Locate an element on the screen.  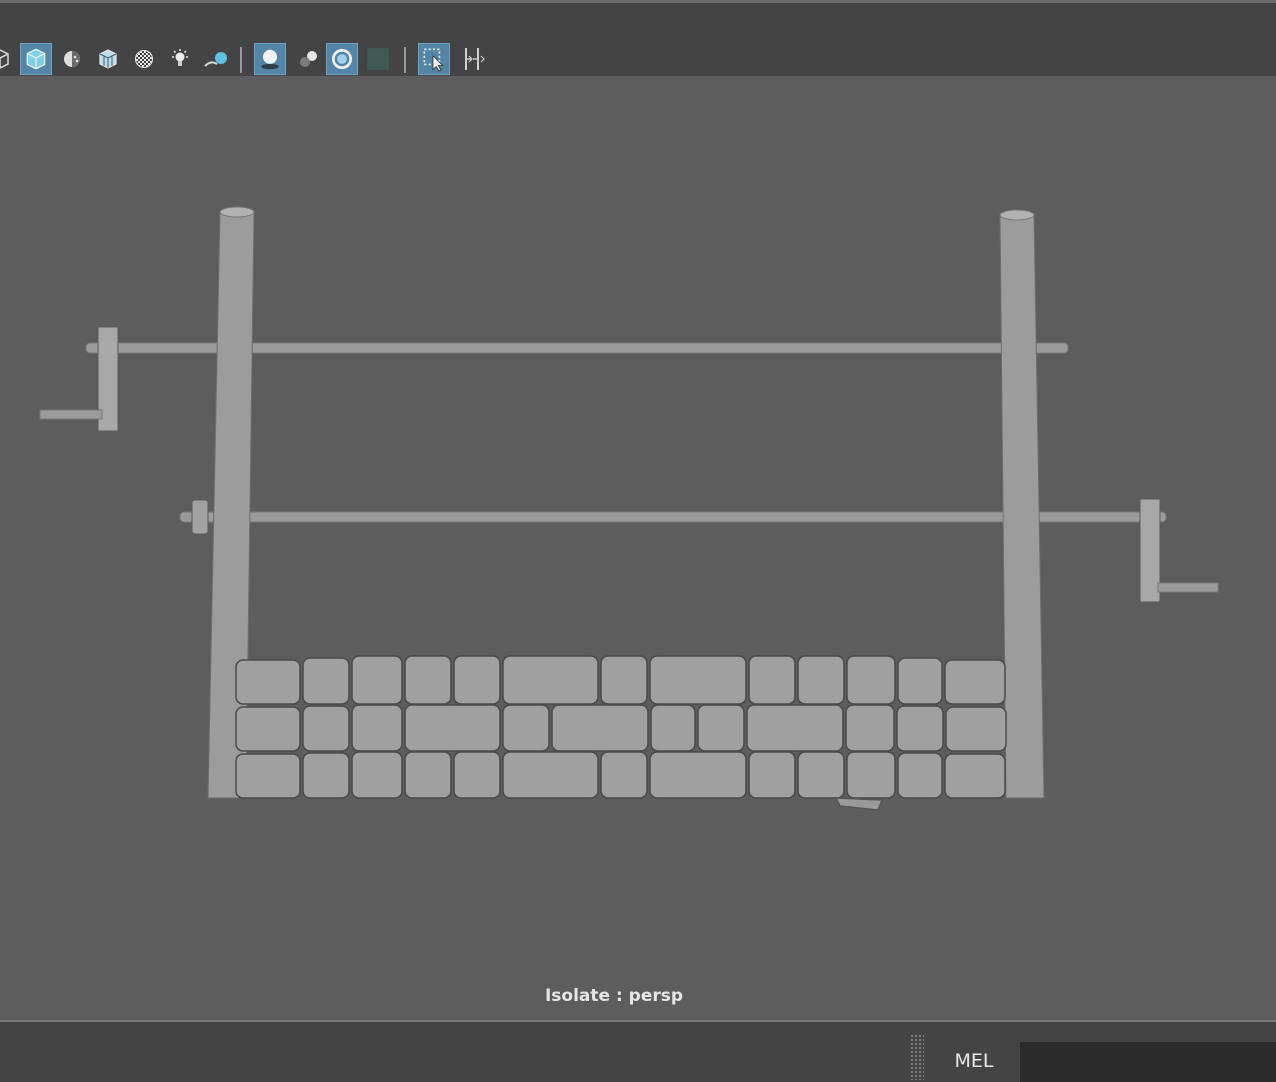
command-line-bar: MEL is located at coordinates (638, 1051).